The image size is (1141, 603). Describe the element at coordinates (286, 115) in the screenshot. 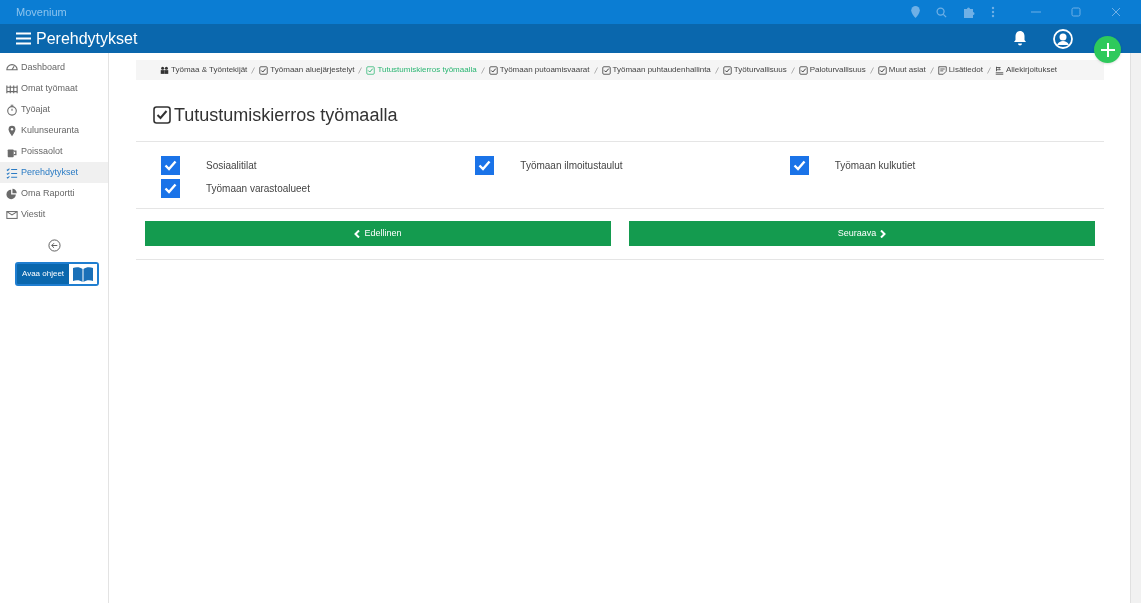

I see `section-title: Tutustumiskierros työmaalla` at that location.